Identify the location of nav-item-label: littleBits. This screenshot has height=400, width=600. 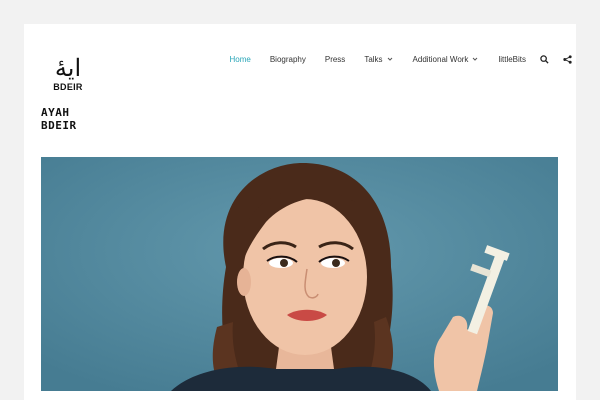
(512, 59).